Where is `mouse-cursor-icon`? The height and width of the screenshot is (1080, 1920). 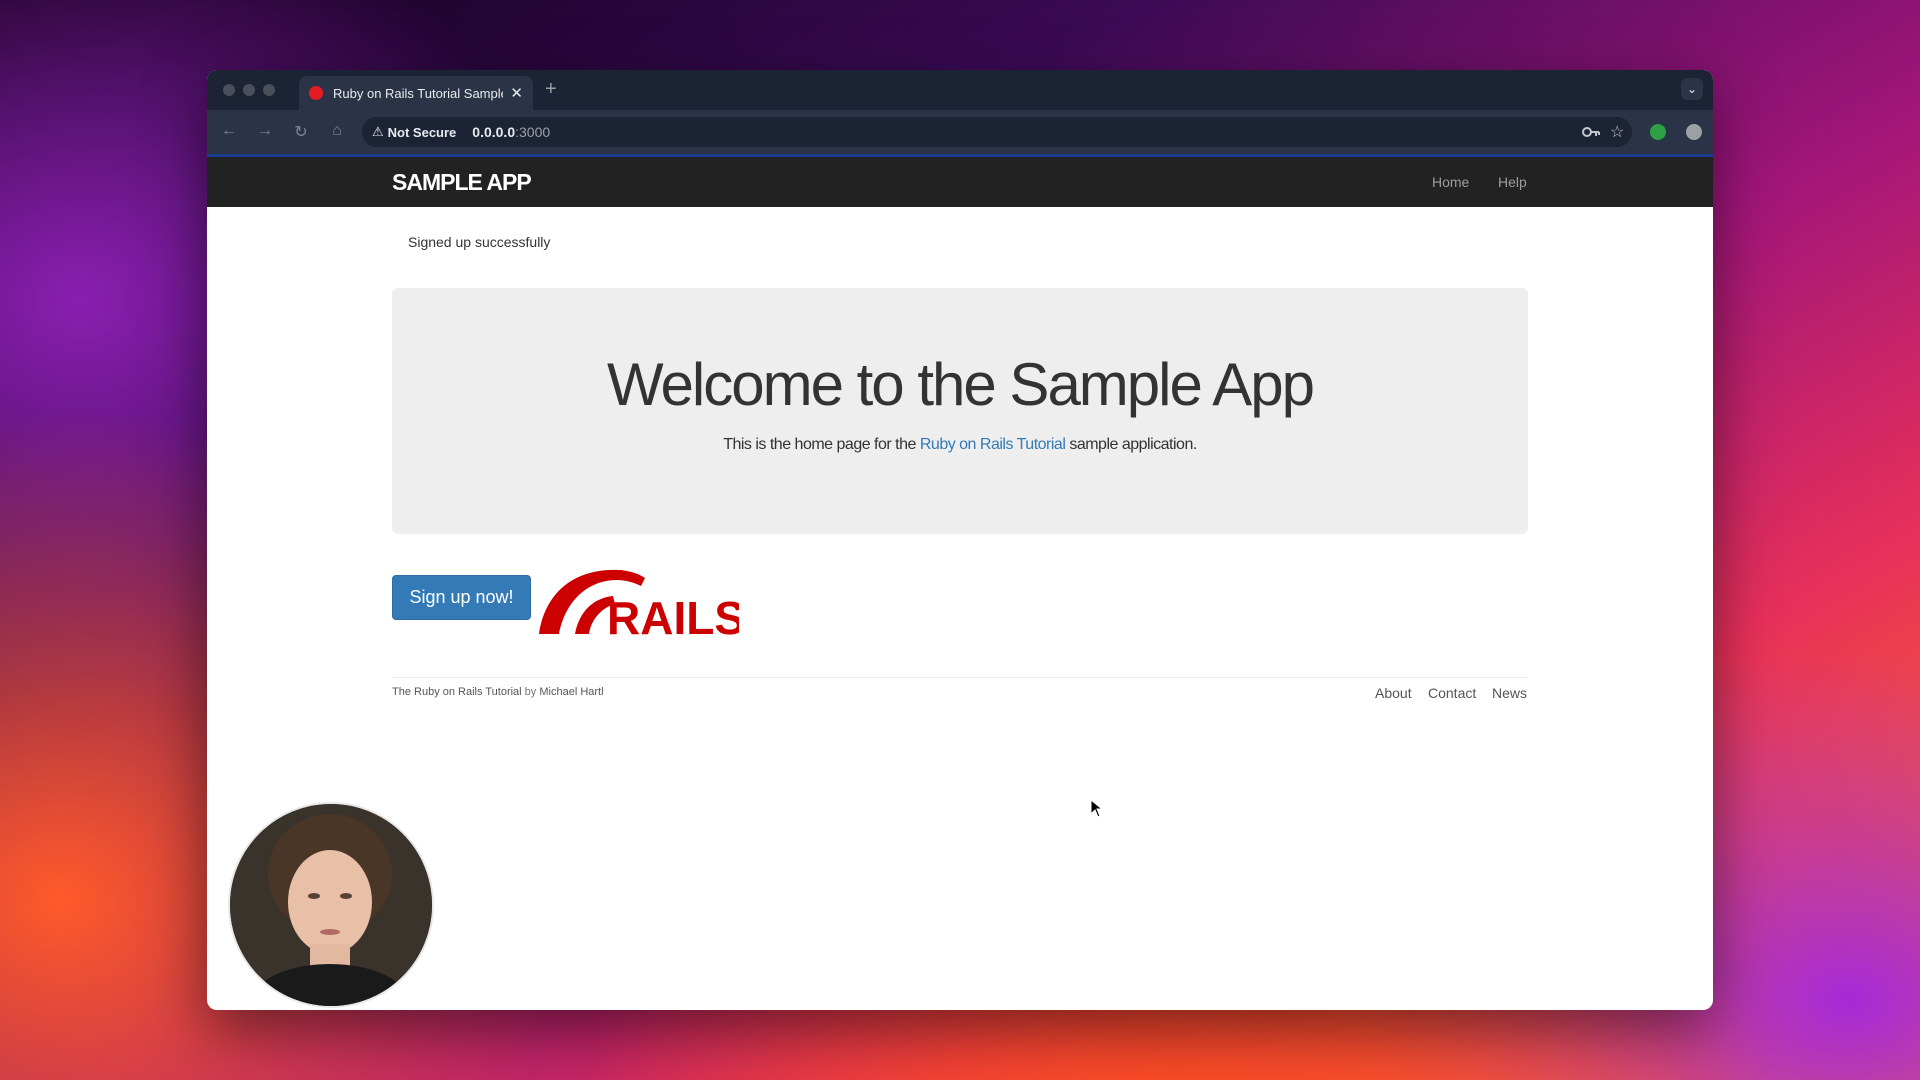 mouse-cursor-icon is located at coordinates (1097, 809).